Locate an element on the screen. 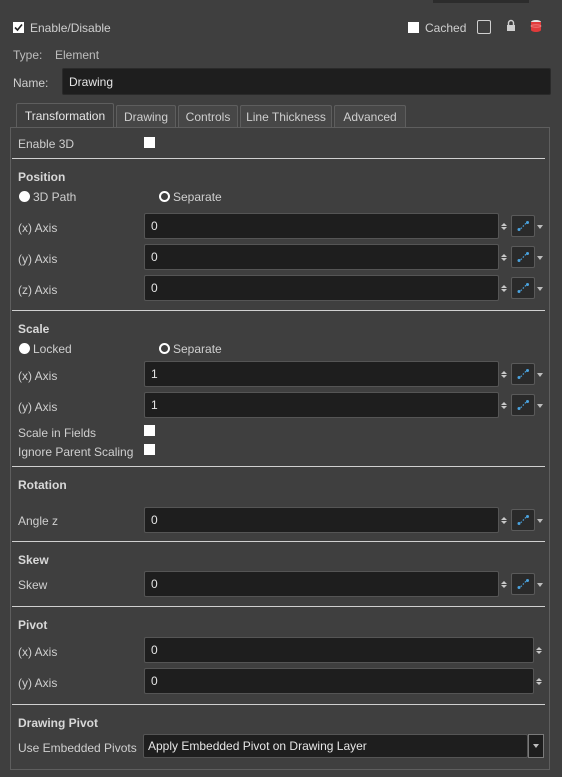 This screenshot has width=562, height=777. name-input: Drawing is located at coordinates (306, 81).